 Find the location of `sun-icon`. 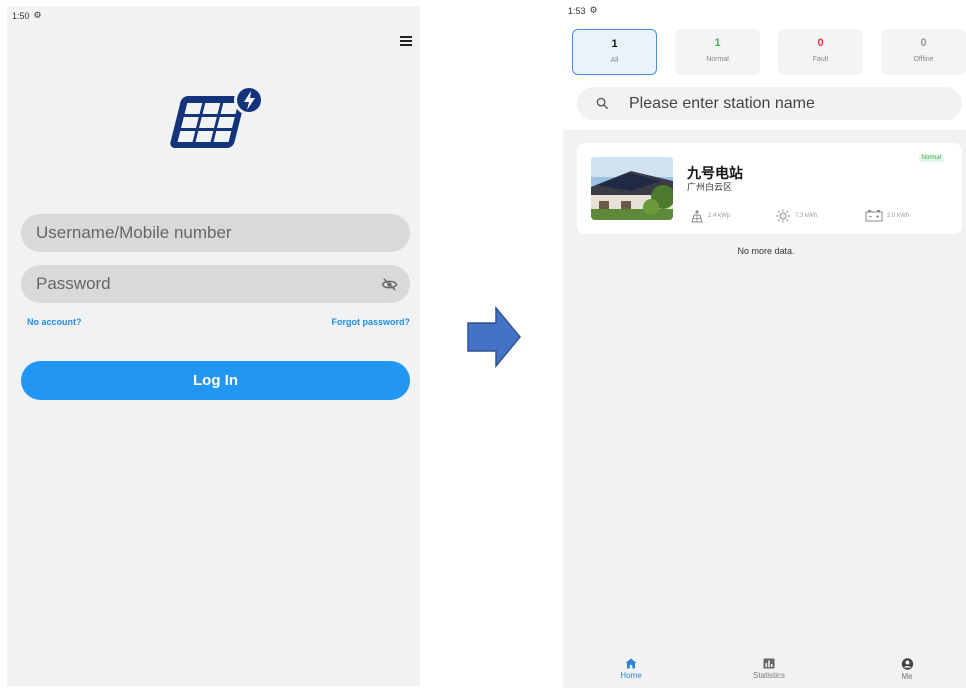

sun-icon is located at coordinates (783, 216).